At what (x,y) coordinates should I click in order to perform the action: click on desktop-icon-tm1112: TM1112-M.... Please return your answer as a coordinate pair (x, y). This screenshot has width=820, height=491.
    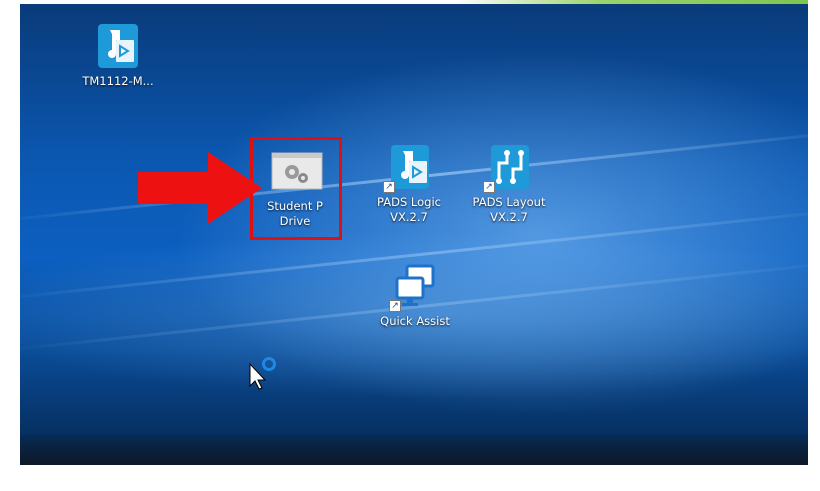
    Looking at the image, I should click on (118, 55).